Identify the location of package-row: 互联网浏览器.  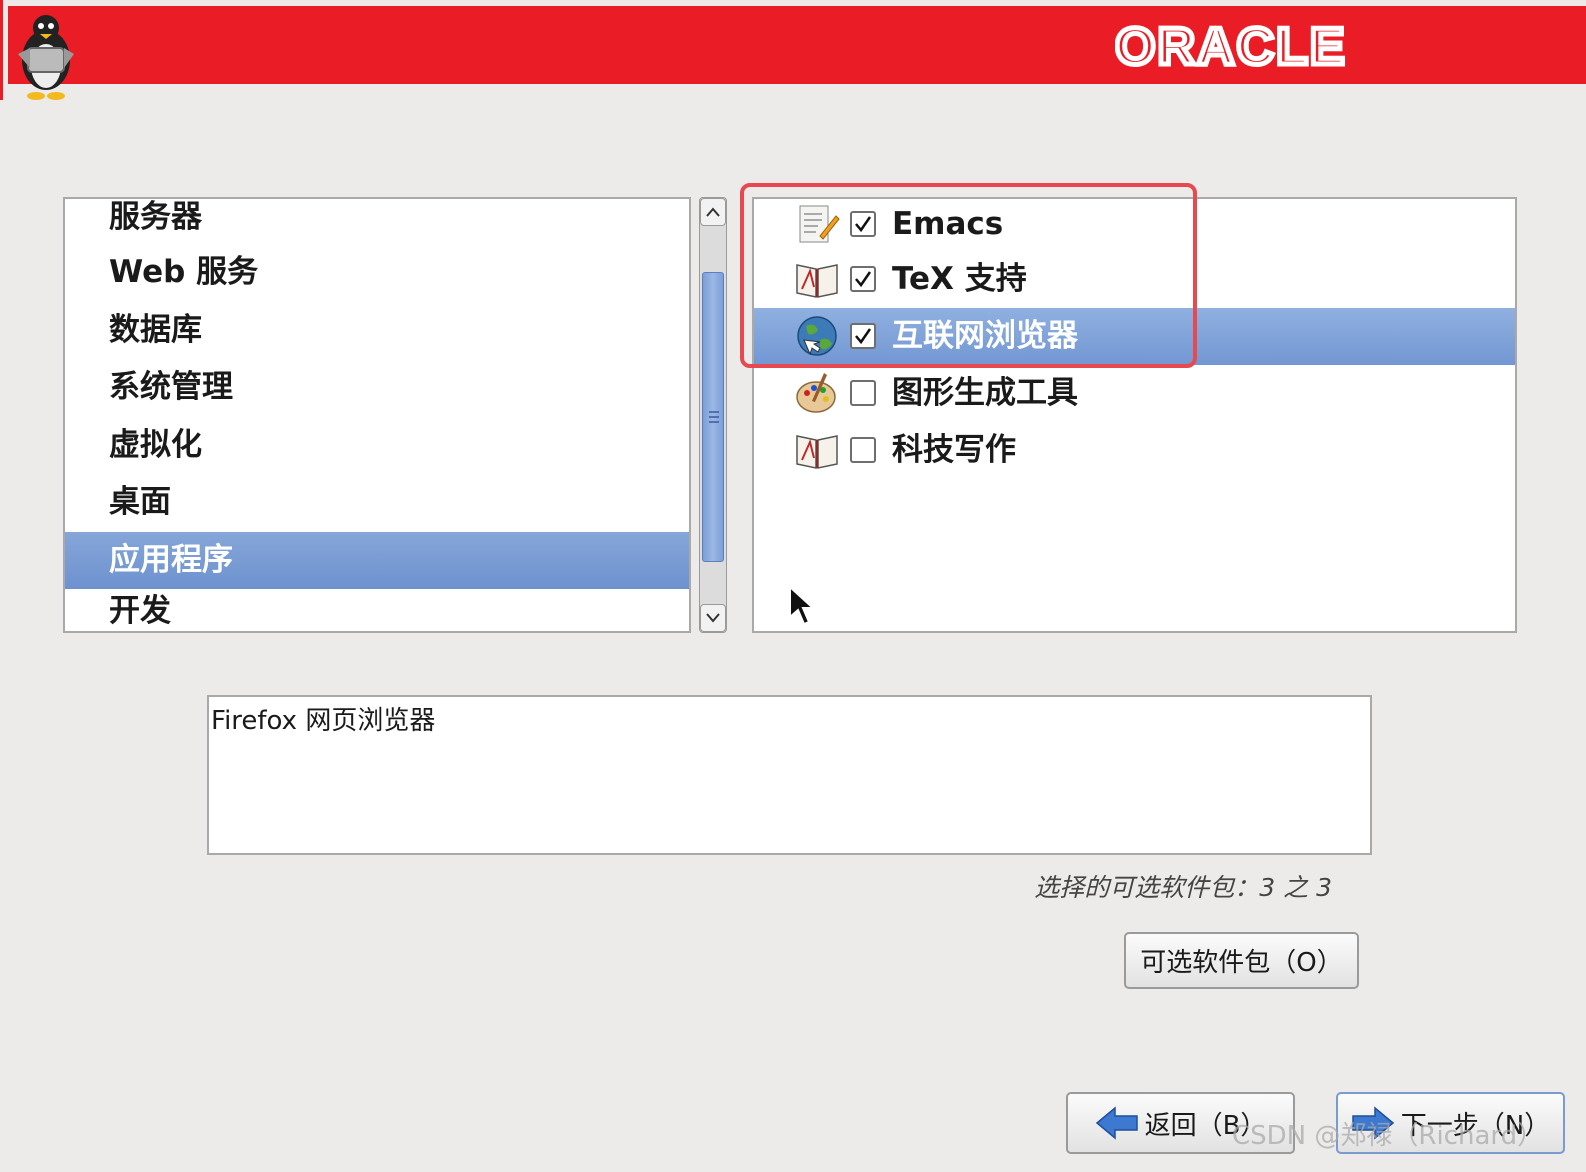
(1134, 336).